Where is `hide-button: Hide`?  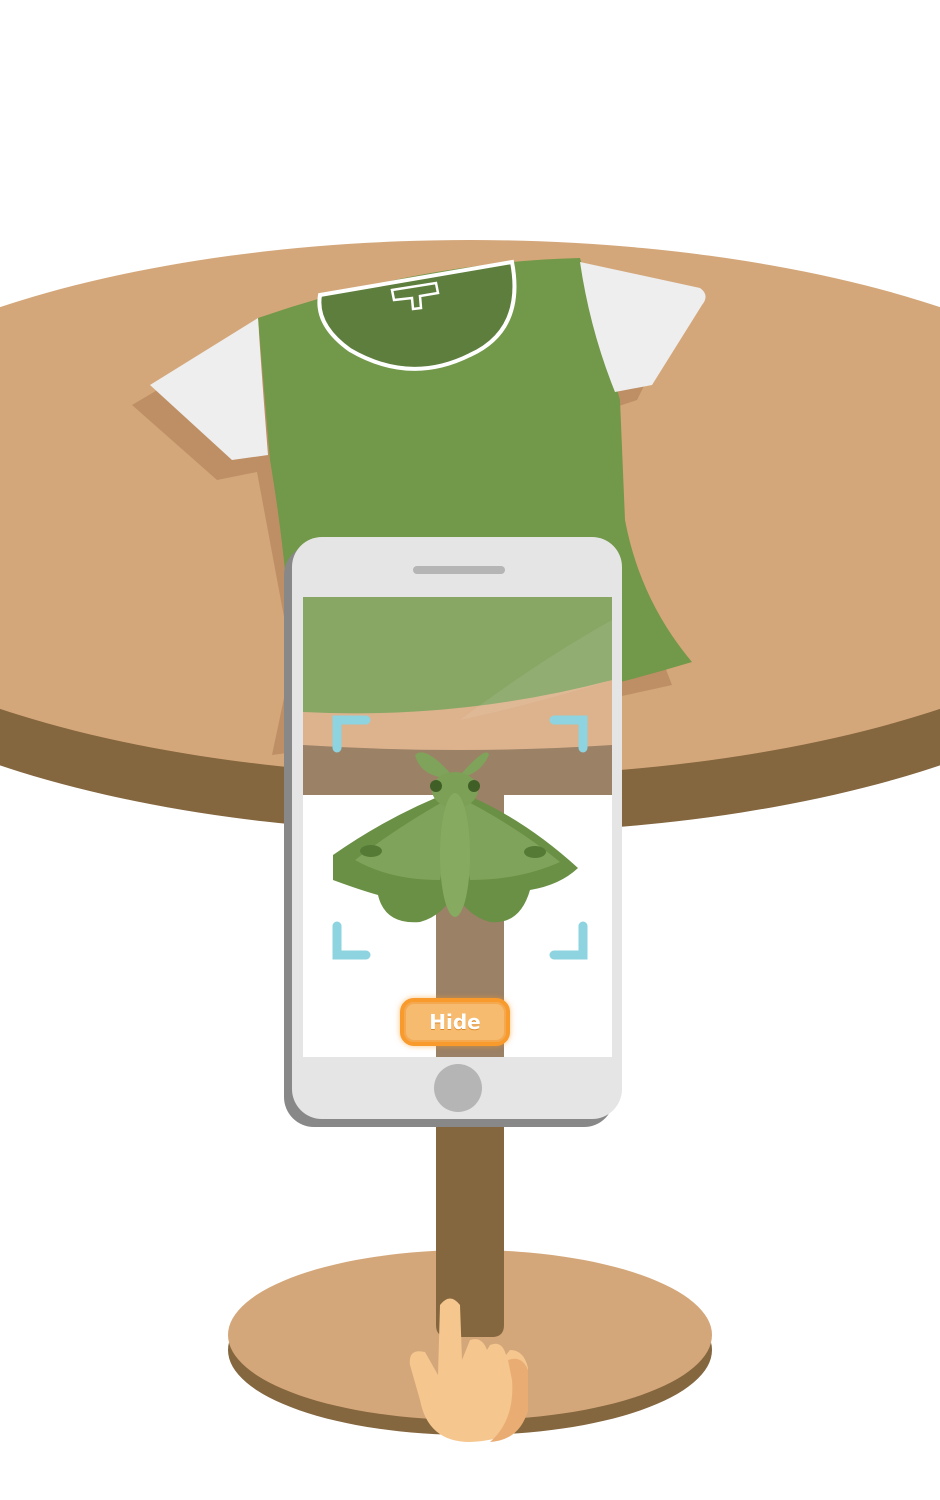
hide-button: Hide is located at coordinates (455, 1022).